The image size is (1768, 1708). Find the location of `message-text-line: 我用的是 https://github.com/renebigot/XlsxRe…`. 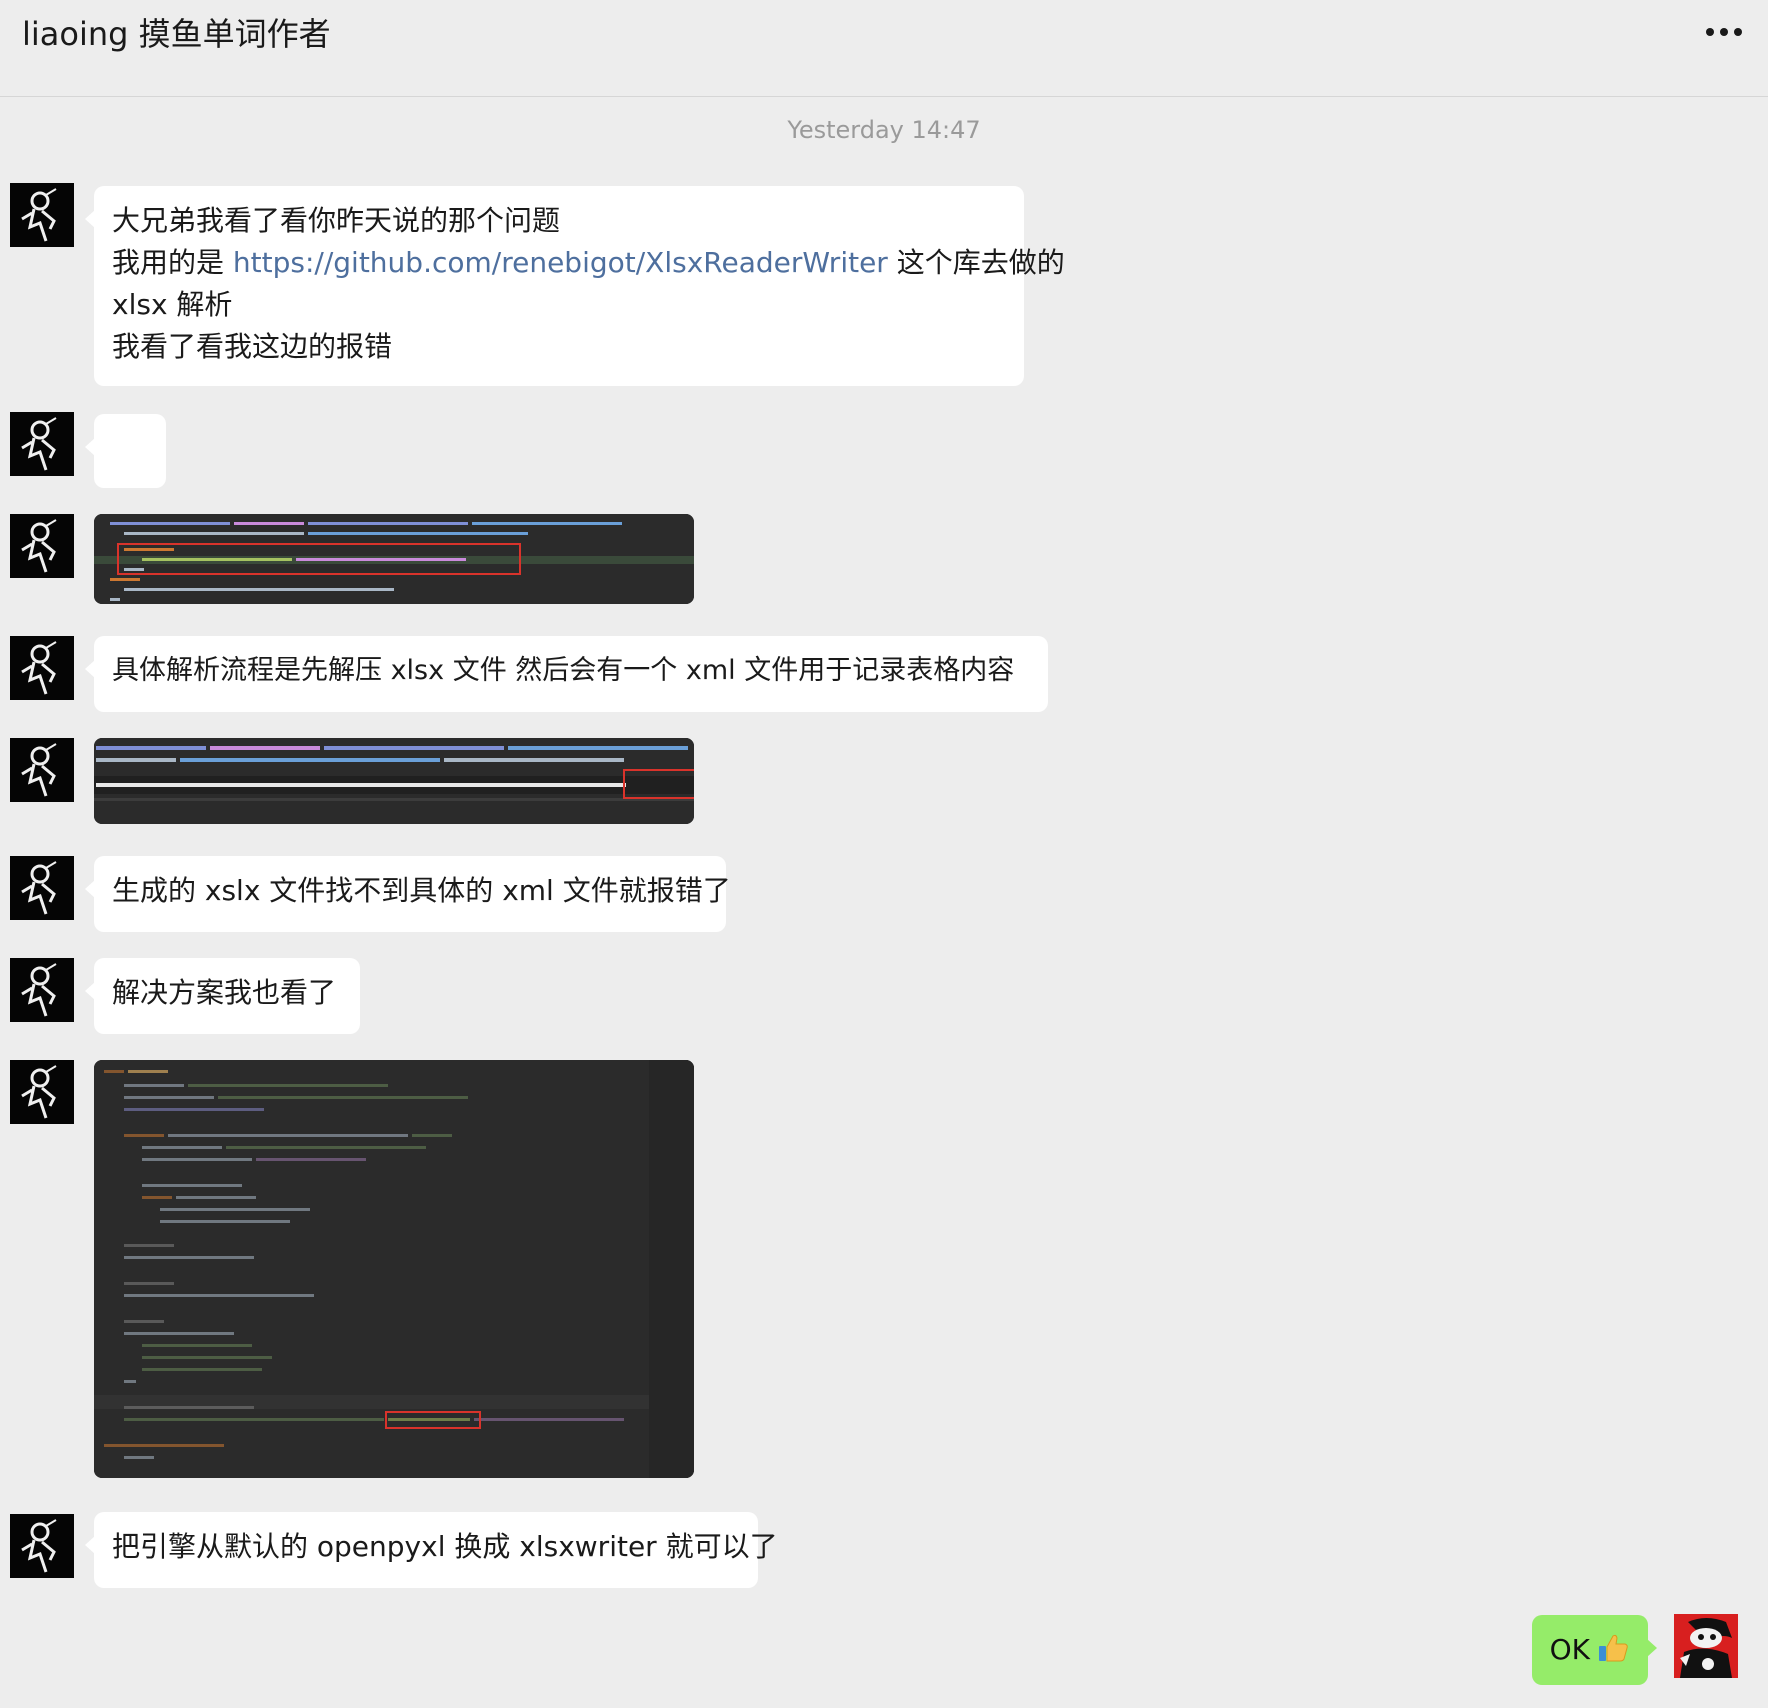

message-text-line: 我用的是 https://github.com/renebigot/XlsxRe… is located at coordinates (588, 263).